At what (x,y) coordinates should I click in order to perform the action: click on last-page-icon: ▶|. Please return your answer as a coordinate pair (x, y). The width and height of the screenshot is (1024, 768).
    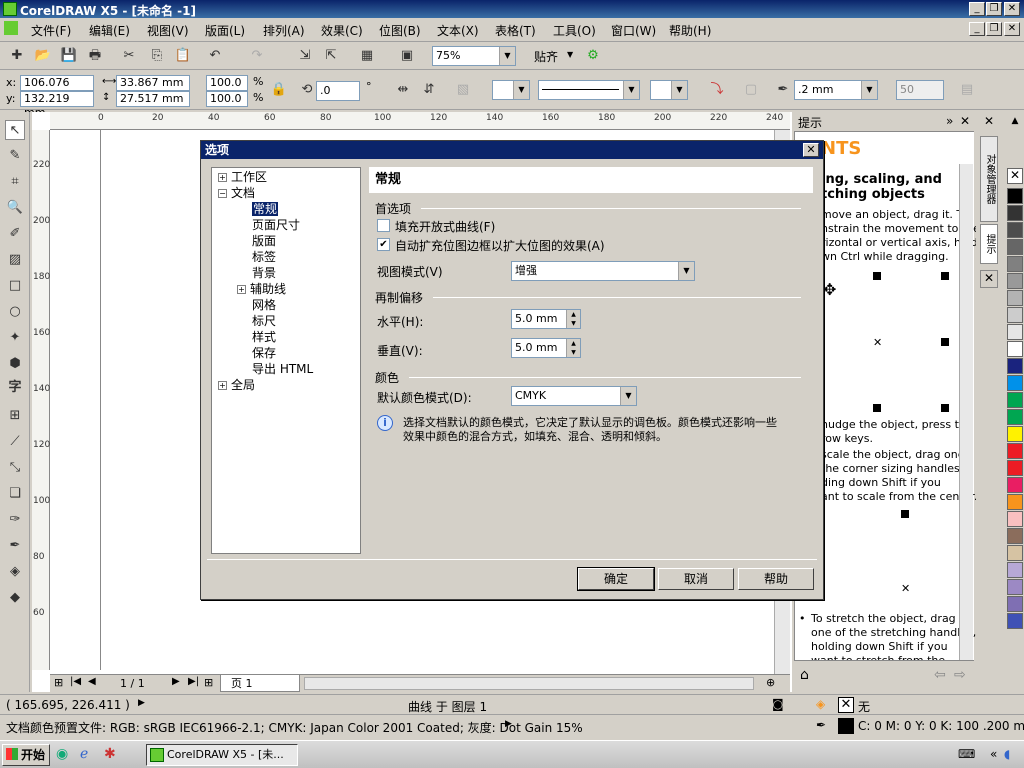
    Looking at the image, I should click on (193, 681).